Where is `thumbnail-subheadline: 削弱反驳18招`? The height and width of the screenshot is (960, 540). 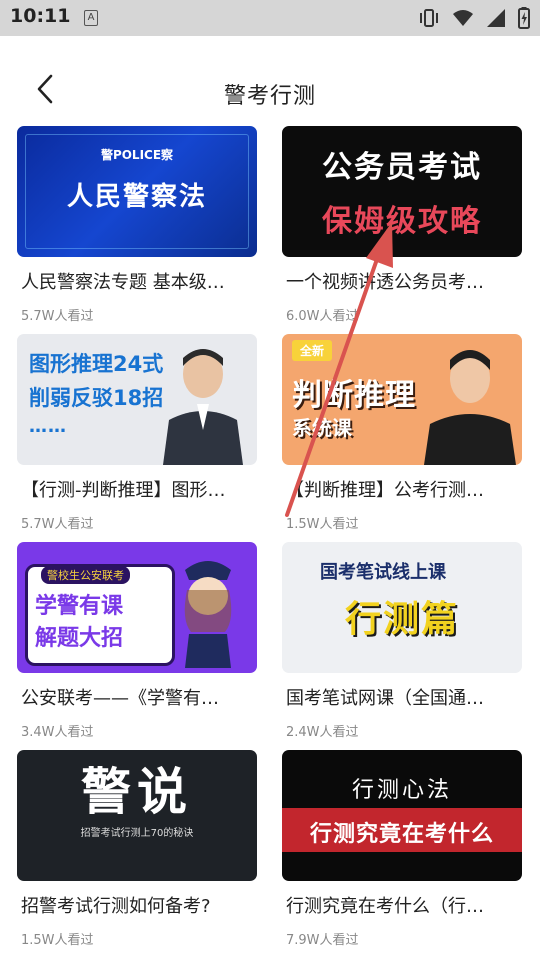 thumbnail-subheadline: 削弱反驳18招 is located at coordinates (96, 398).